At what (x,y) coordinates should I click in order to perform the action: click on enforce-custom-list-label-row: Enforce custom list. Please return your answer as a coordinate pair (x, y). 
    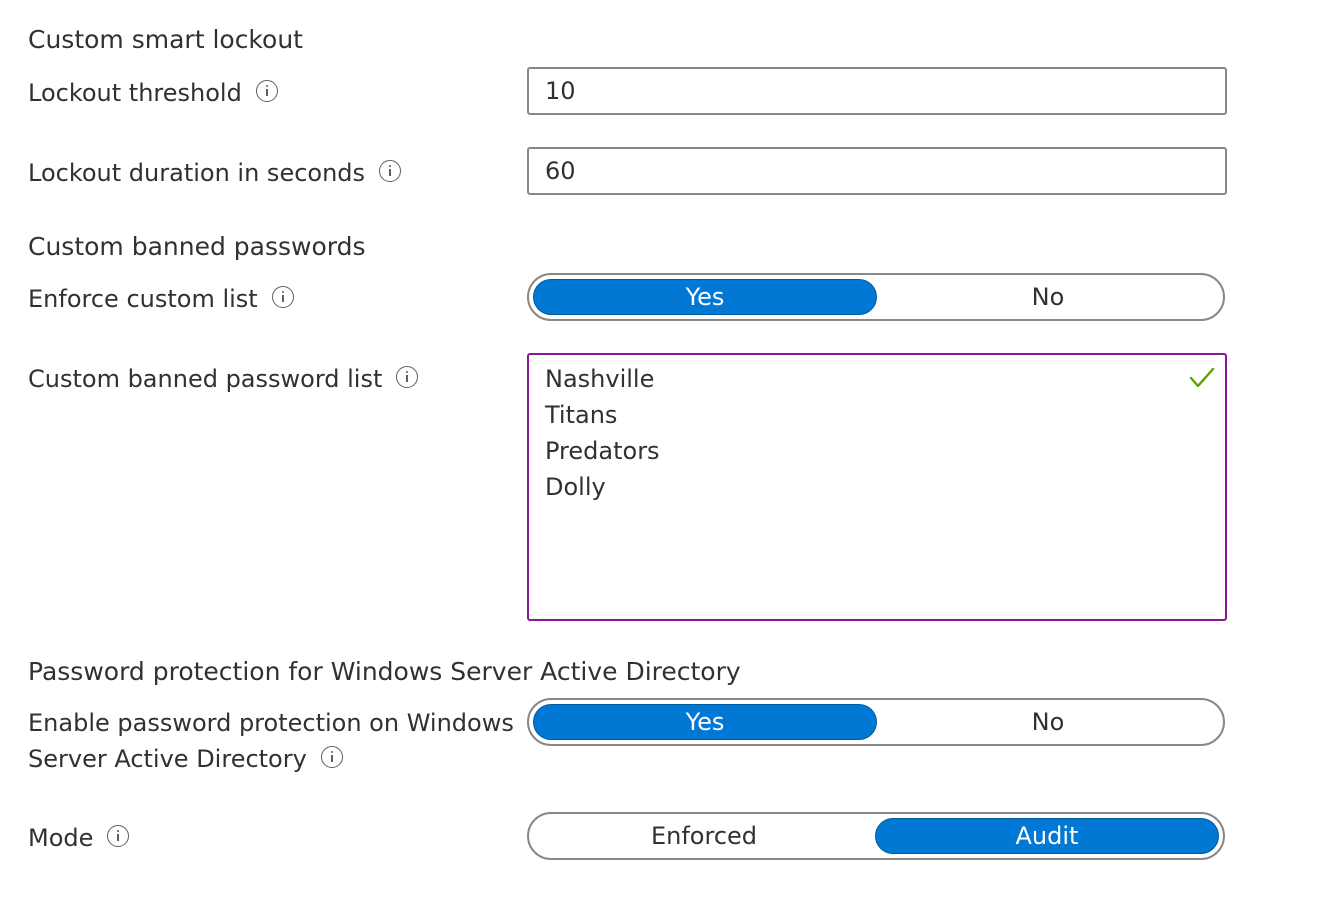
    Looking at the image, I should click on (161, 299).